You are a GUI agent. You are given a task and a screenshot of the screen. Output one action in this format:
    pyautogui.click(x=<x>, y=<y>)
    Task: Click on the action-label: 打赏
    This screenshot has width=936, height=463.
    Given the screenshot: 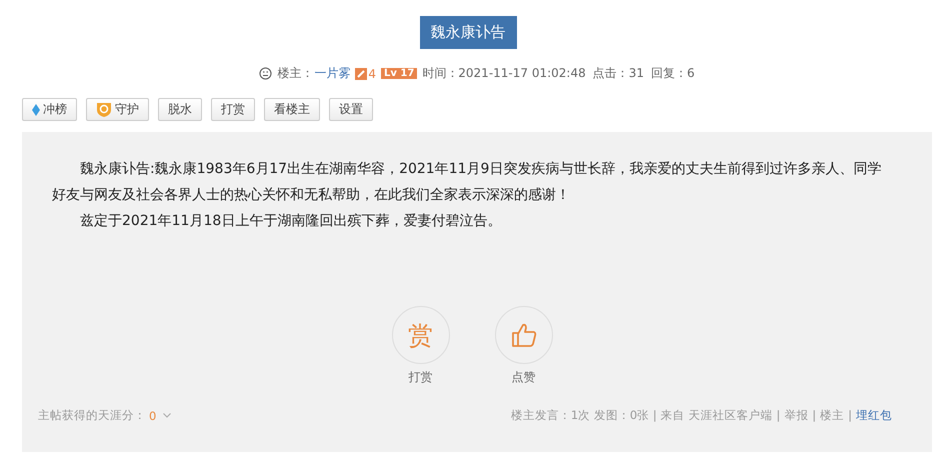 What is the action you would take?
    pyautogui.click(x=420, y=377)
    